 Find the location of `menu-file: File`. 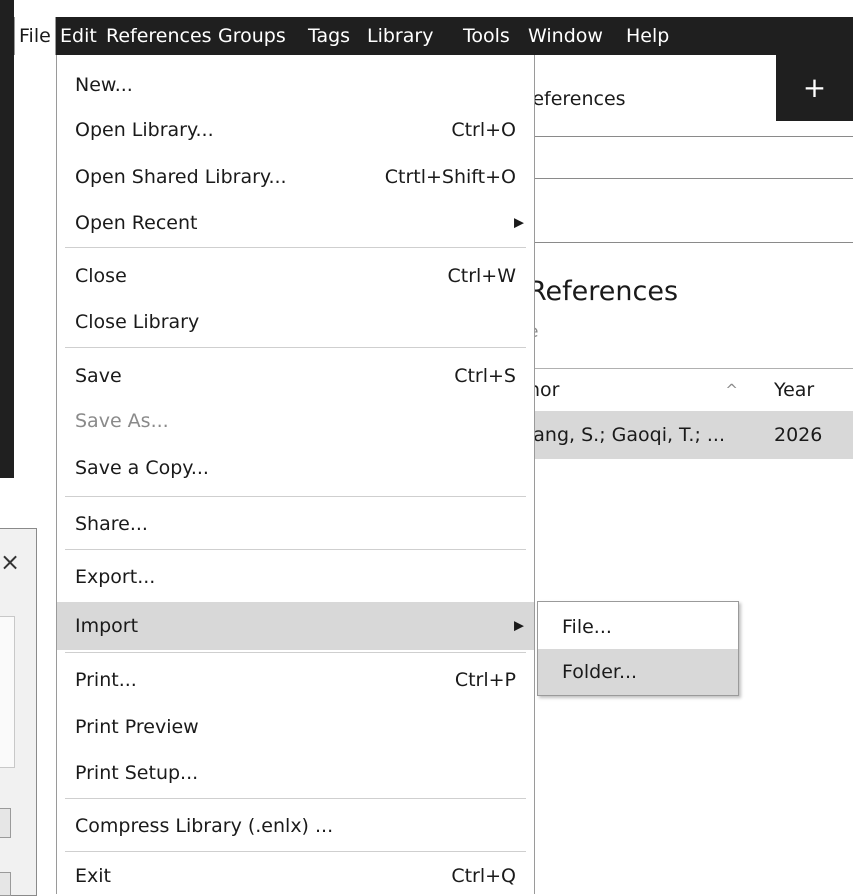

menu-file: File is located at coordinates (35, 36).